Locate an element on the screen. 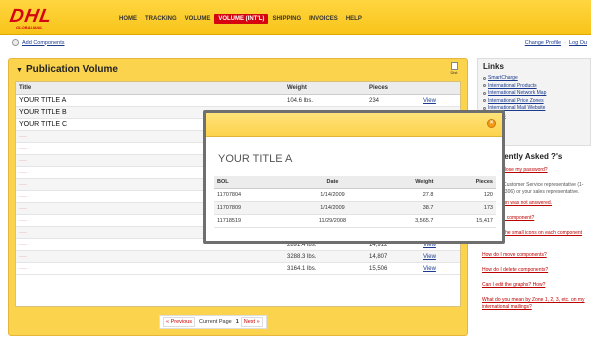 This screenshot has width=591, height=364. dhl-logo: DHL GLOBALMAIL is located at coordinates (49, 18).